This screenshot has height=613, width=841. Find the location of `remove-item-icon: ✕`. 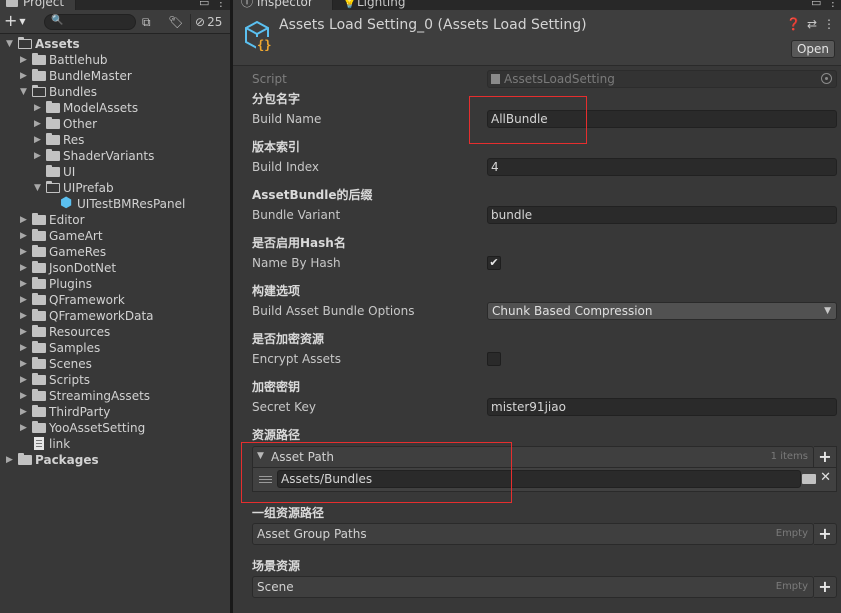

remove-item-icon: ✕ is located at coordinates (825, 477).